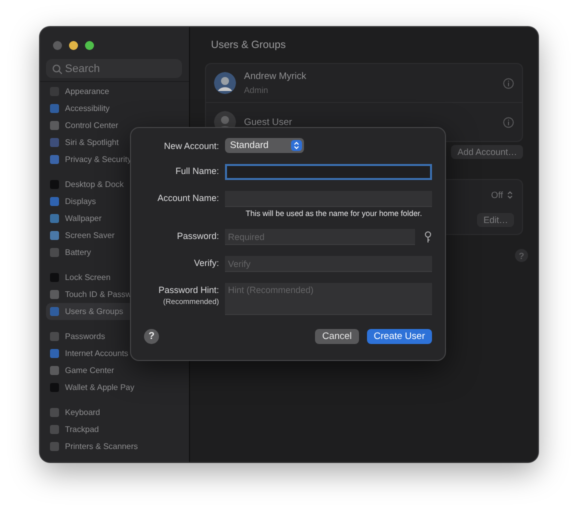  What do you see at coordinates (428, 237) in the screenshot?
I see `key-icon` at bounding box center [428, 237].